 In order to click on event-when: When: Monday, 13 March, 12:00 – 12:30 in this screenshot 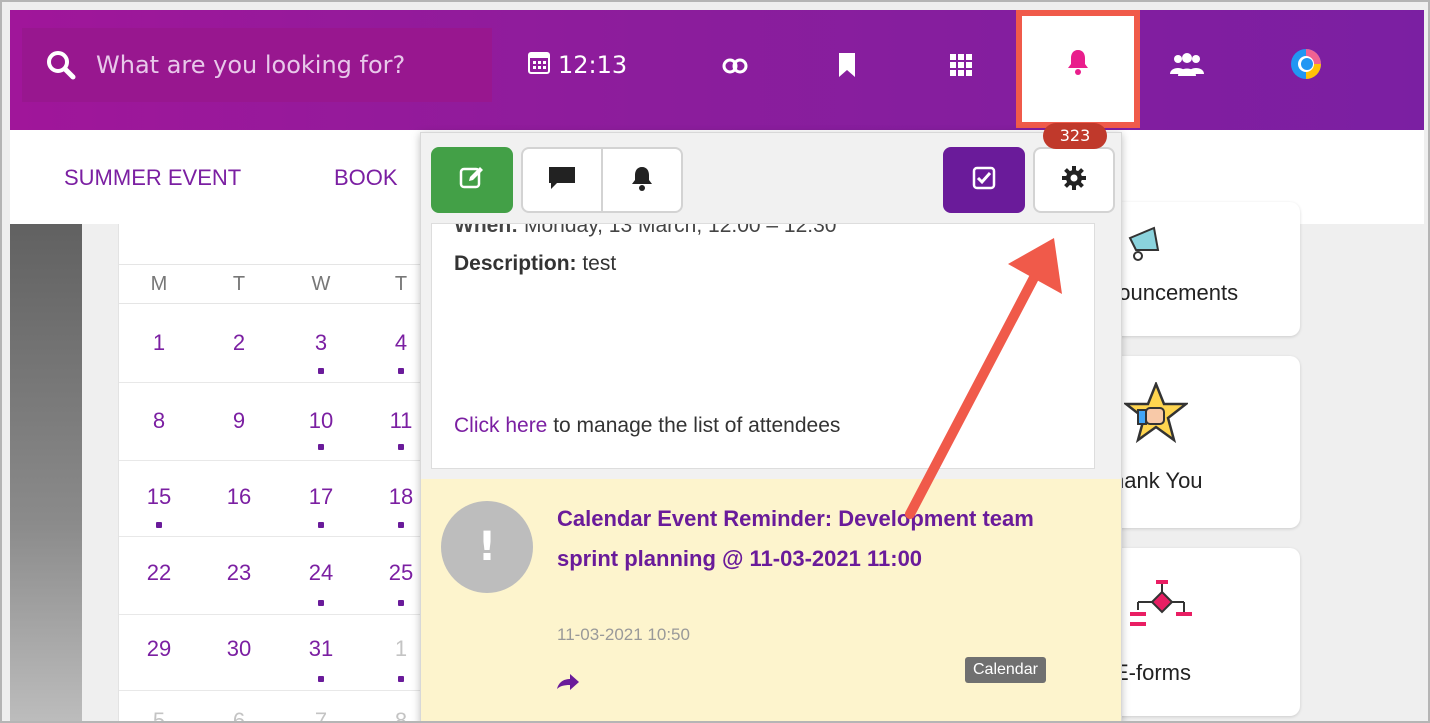, I will do `click(645, 230)`.